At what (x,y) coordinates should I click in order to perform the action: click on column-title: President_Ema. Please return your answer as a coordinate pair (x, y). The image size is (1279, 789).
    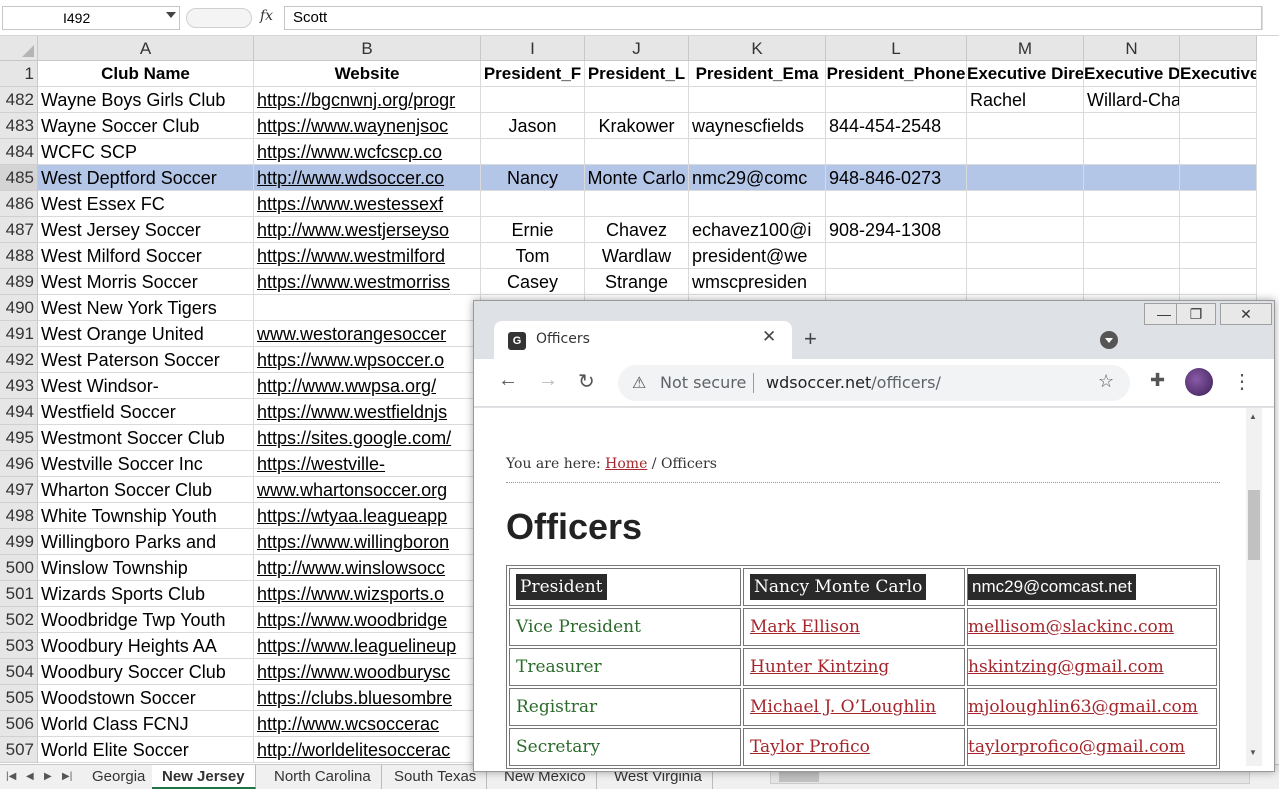
    Looking at the image, I should click on (757, 74).